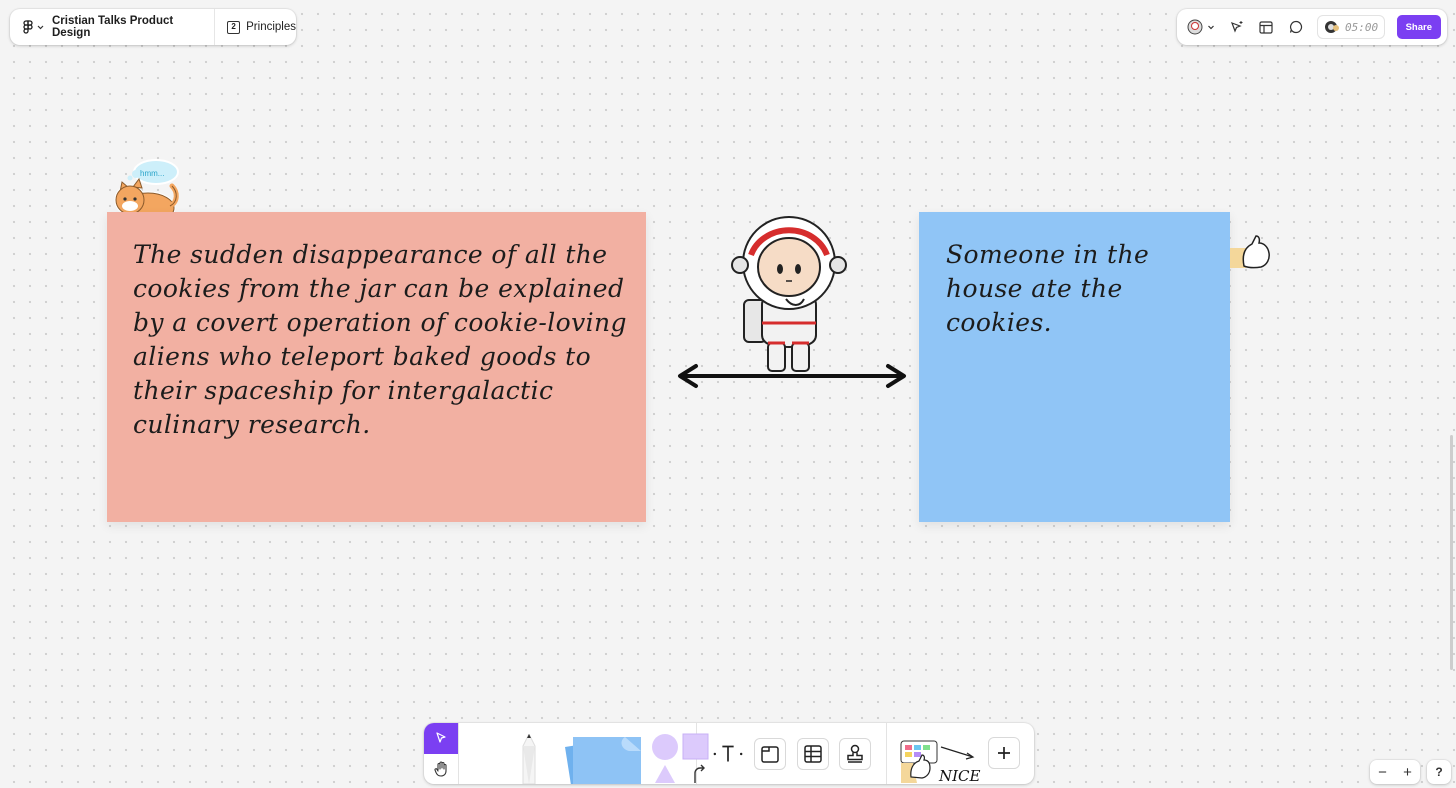  I want to click on vertical-scrollbar, so click(1451, 552).